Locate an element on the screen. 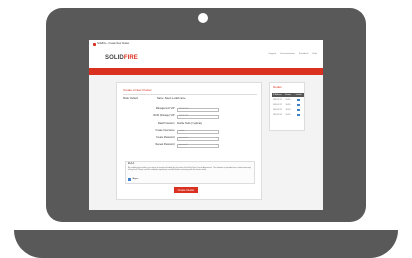 The width and height of the screenshot is (412, 258). password-check-icon: ✓ is located at coordinates (217, 138).